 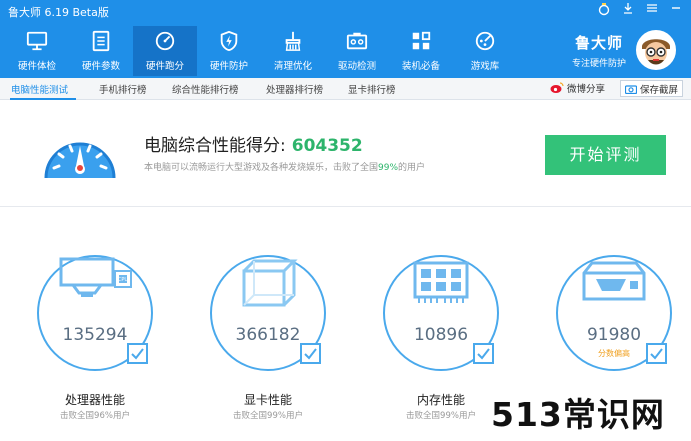 I want to click on menu-icon, so click(x=652, y=10).